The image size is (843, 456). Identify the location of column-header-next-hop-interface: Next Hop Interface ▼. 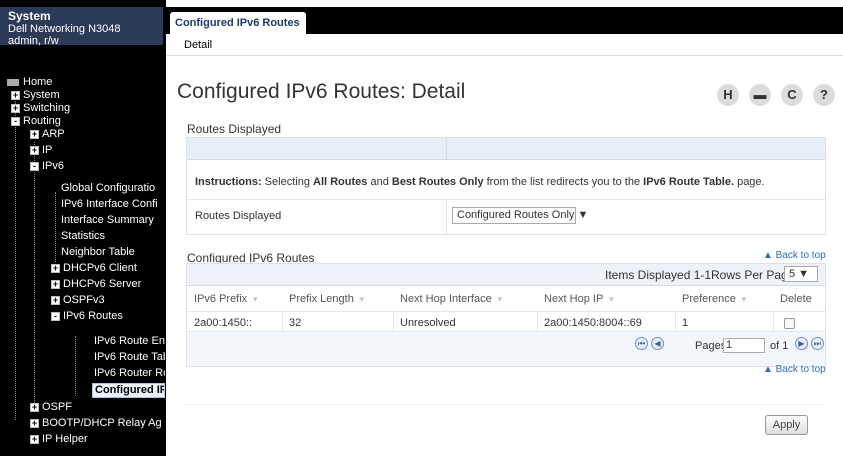
(452, 299).